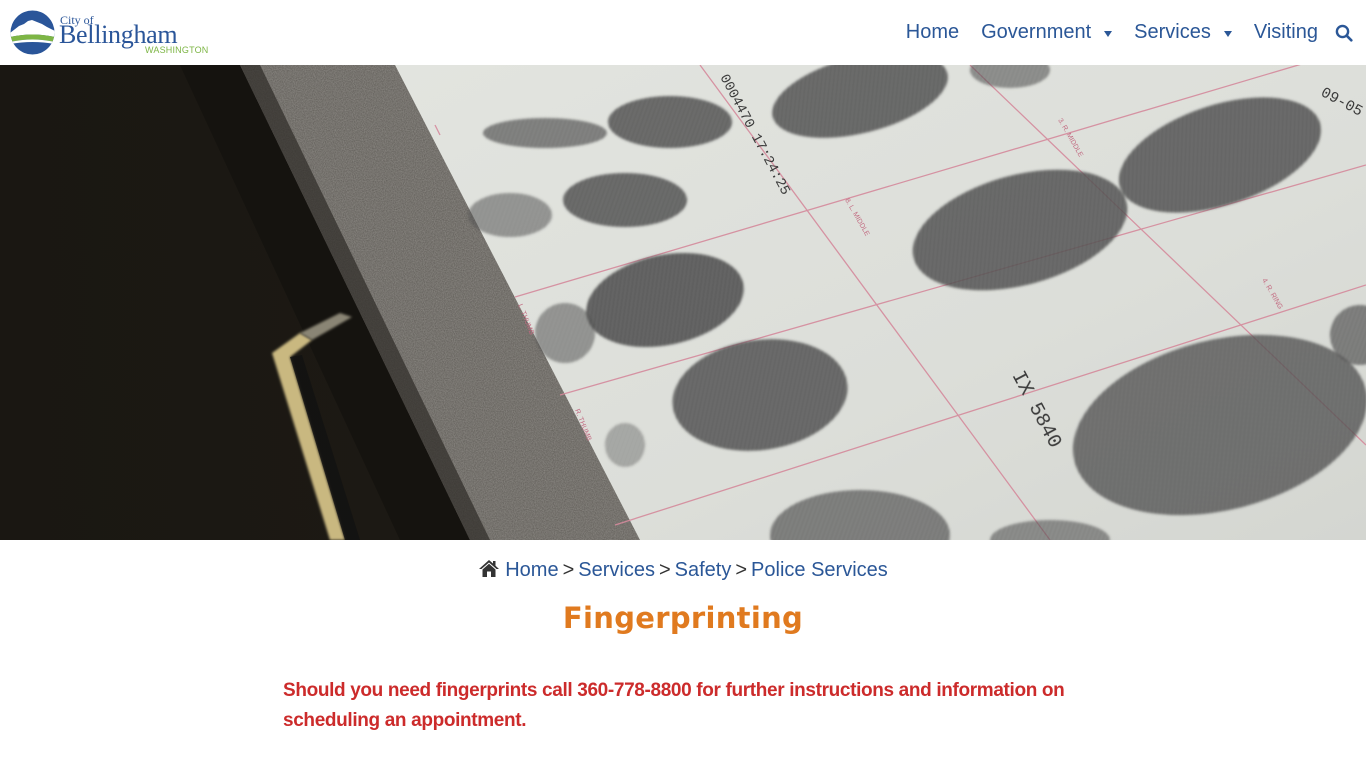  What do you see at coordinates (683, 618) in the screenshot?
I see `page-title: Fingerprinting` at bounding box center [683, 618].